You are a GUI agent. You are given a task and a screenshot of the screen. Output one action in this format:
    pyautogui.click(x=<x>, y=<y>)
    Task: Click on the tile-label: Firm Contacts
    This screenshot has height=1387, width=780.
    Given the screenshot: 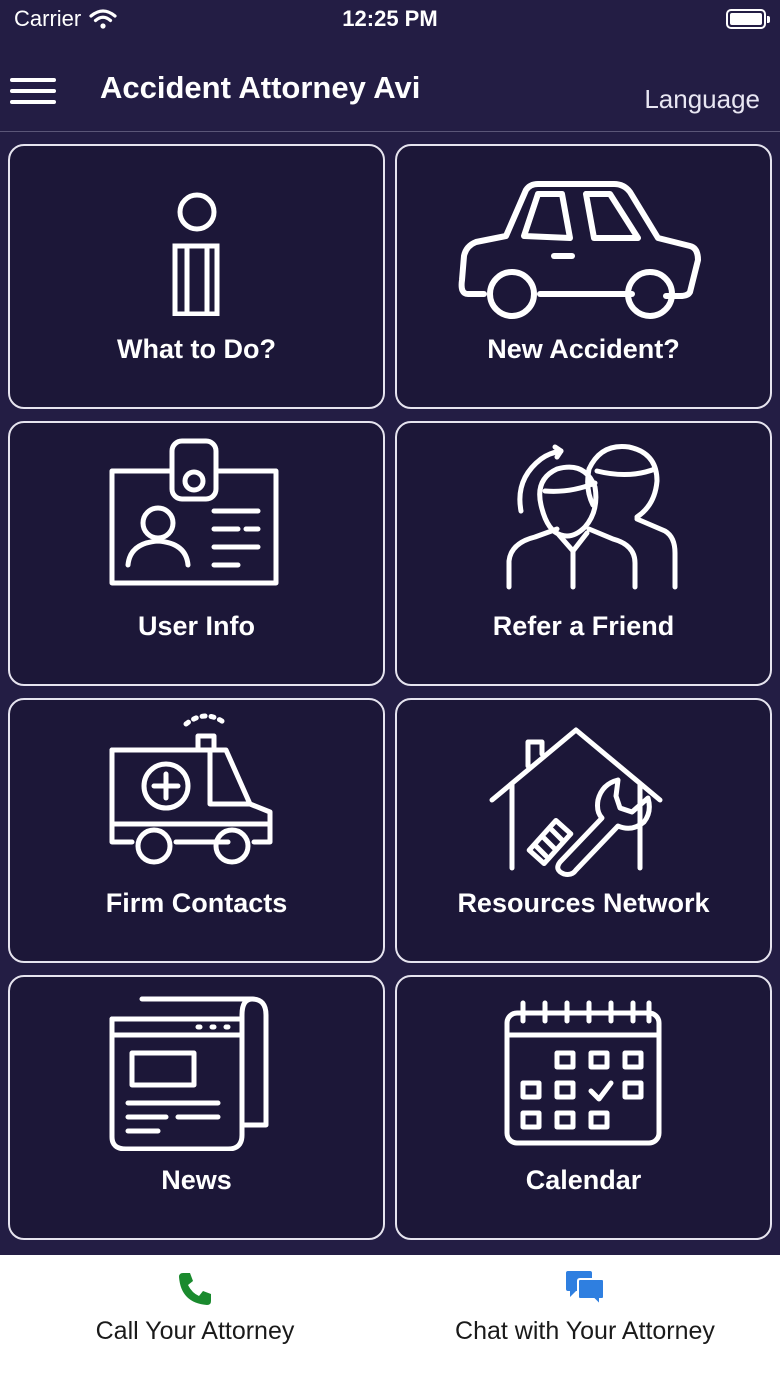 What is the action you would take?
    pyautogui.click(x=196, y=903)
    